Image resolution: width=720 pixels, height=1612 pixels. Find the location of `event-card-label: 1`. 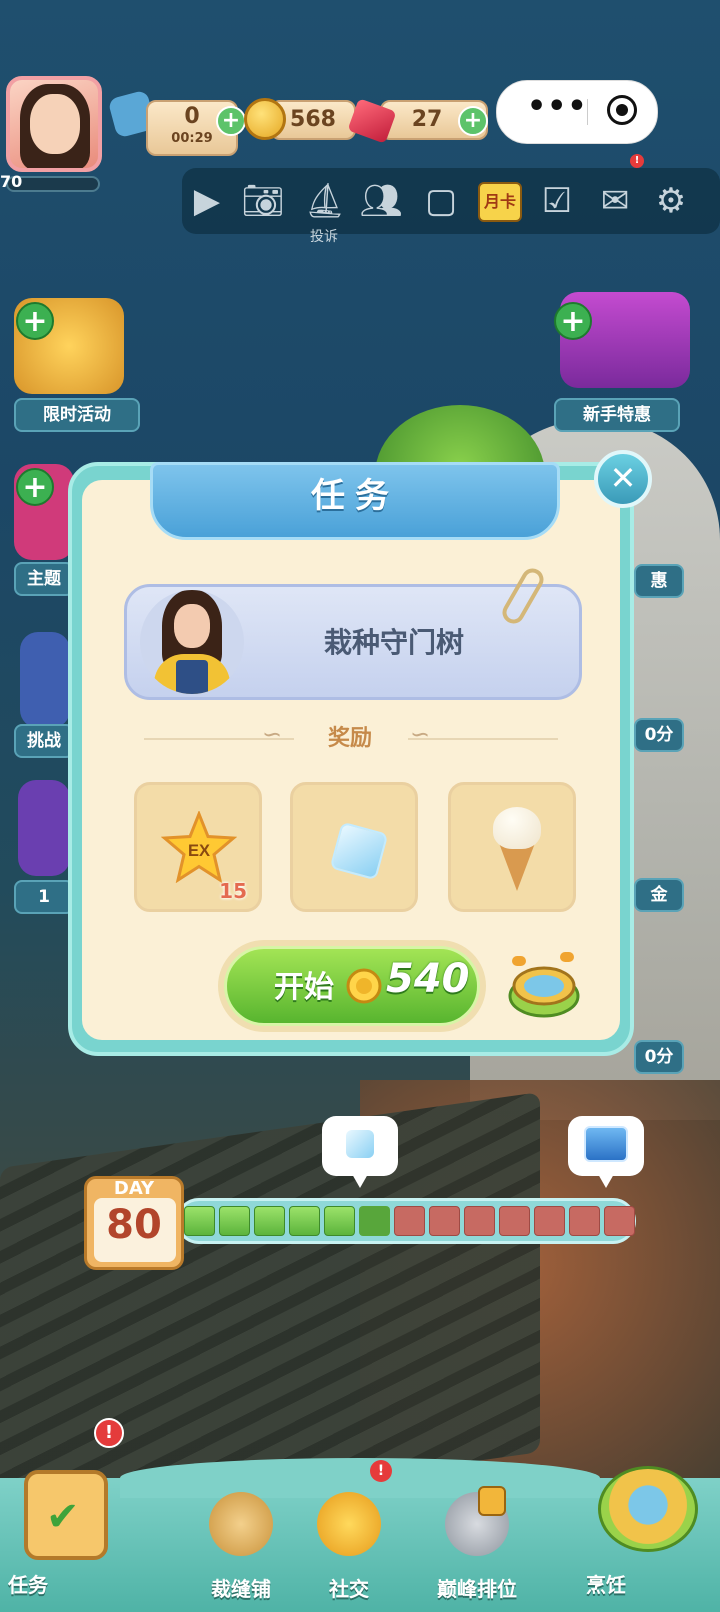

event-card-label: 1 is located at coordinates (44, 897).